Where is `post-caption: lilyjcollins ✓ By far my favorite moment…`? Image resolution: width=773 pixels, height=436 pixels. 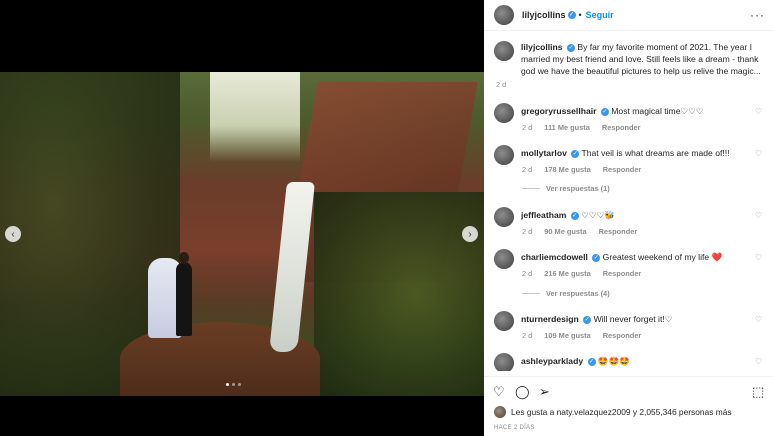 post-caption: lilyjcollins ✓ By far my favorite moment… is located at coordinates (630, 71).